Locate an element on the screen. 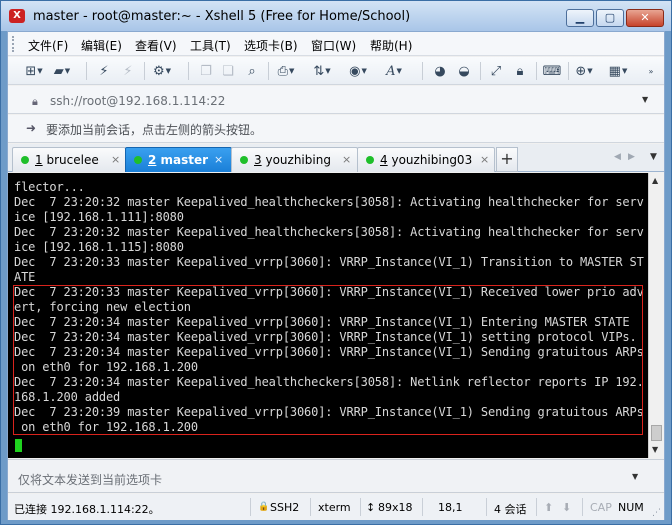 The image size is (672, 525). add-tab-button: + is located at coordinates (507, 159).